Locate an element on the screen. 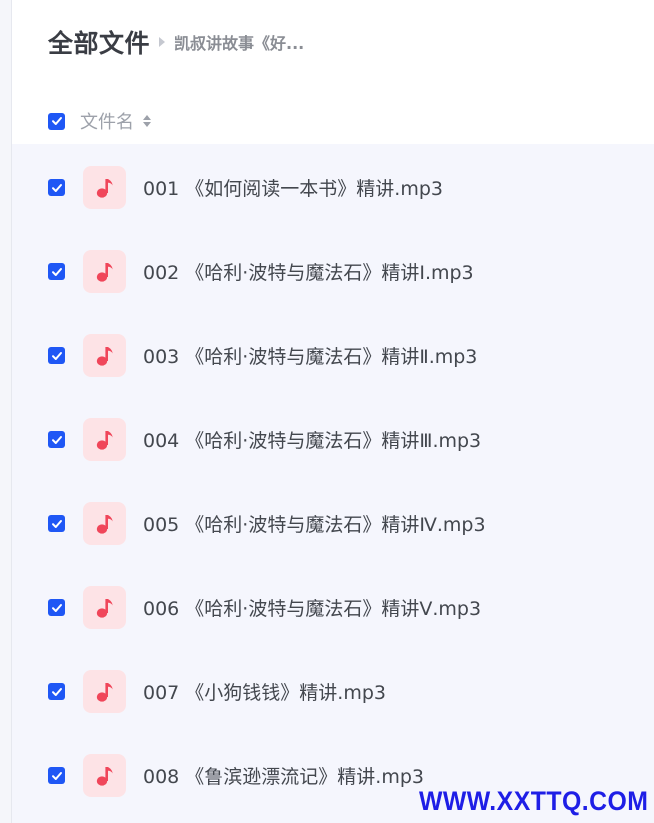 This screenshot has height=823, width=654. file-row: 003 《哈利·波特与魔法石》精讲Ⅱ.mp3 is located at coordinates (333, 354).